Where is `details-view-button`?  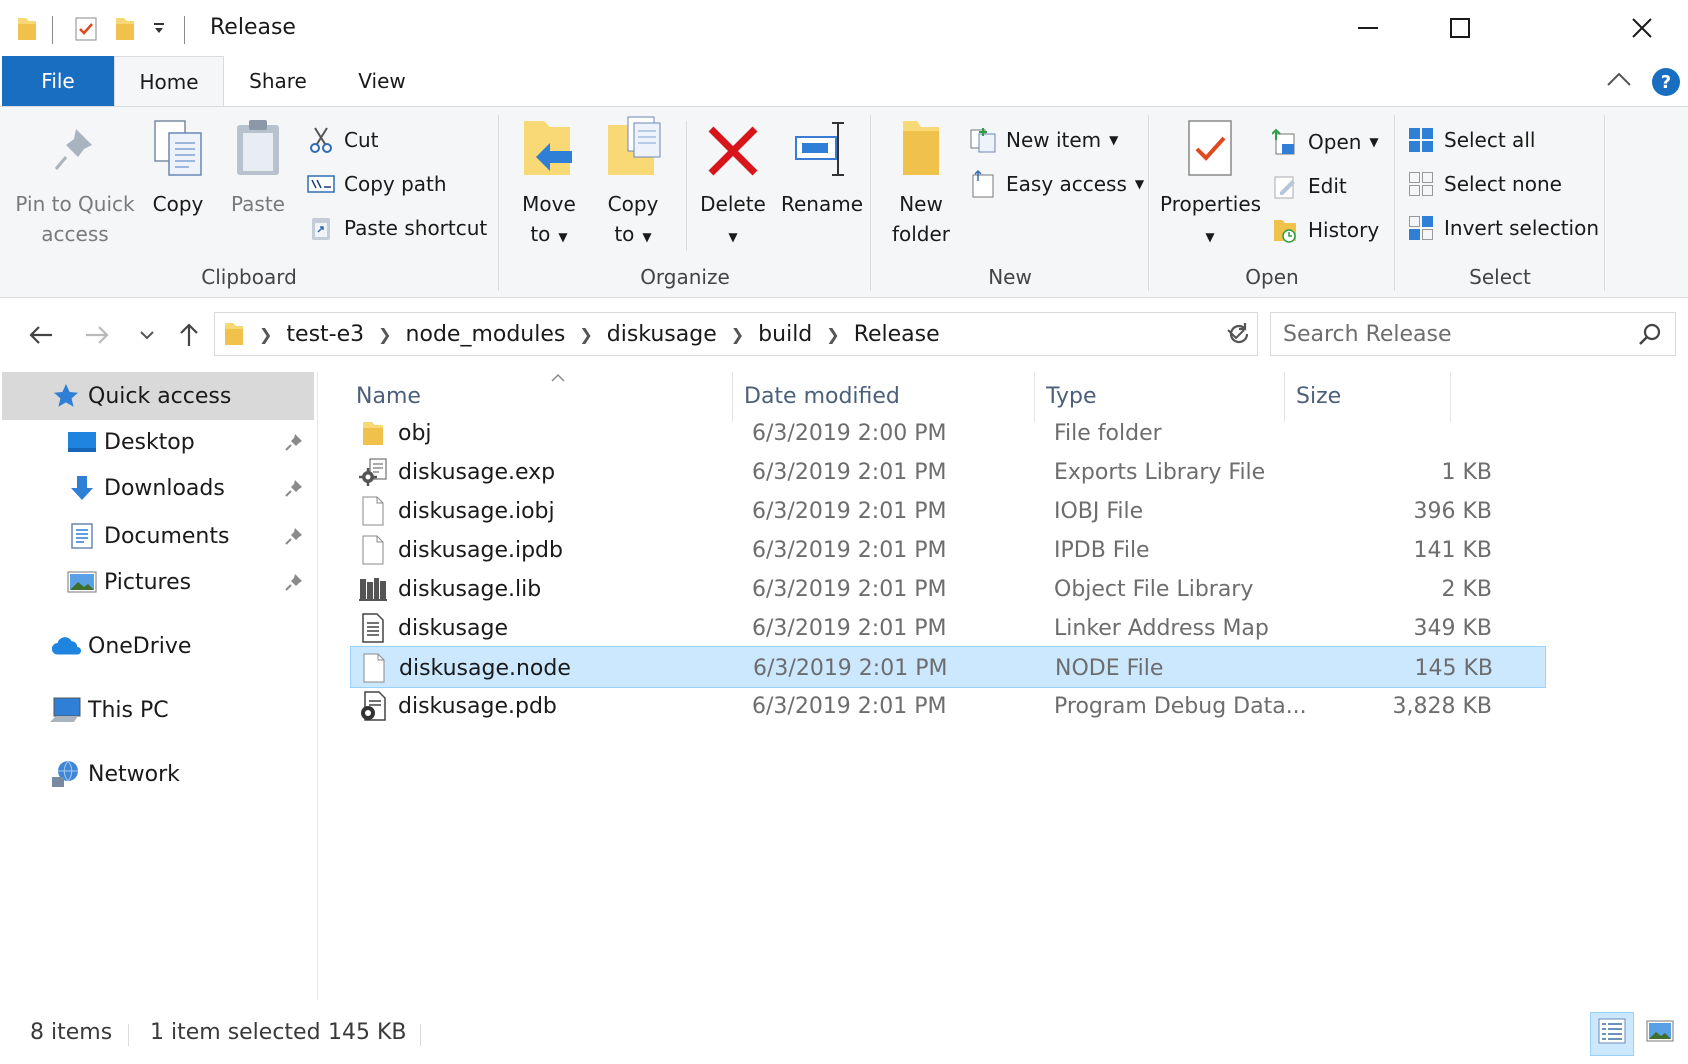
details-view-button is located at coordinates (1612, 1034).